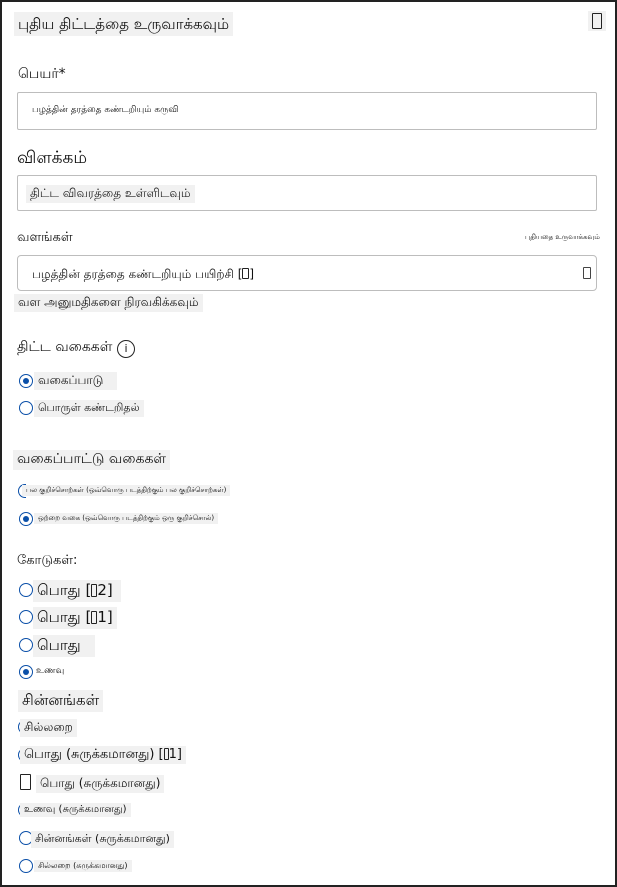 The height and width of the screenshot is (887, 617). What do you see at coordinates (64, 646) in the screenshot?
I see `domain-general-label: பொது` at bounding box center [64, 646].